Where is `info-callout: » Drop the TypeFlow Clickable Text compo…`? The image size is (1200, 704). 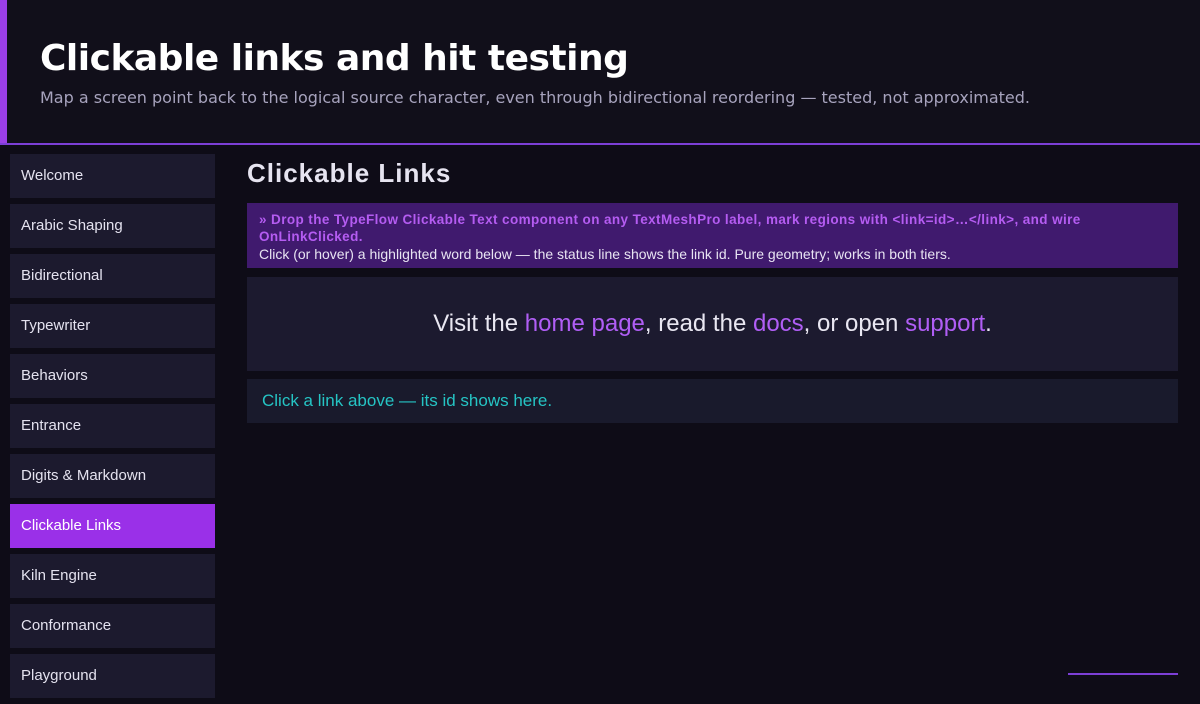 info-callout: » Drop the TypeFlow Clickable Text compo… is located at coordinates (712, 235).